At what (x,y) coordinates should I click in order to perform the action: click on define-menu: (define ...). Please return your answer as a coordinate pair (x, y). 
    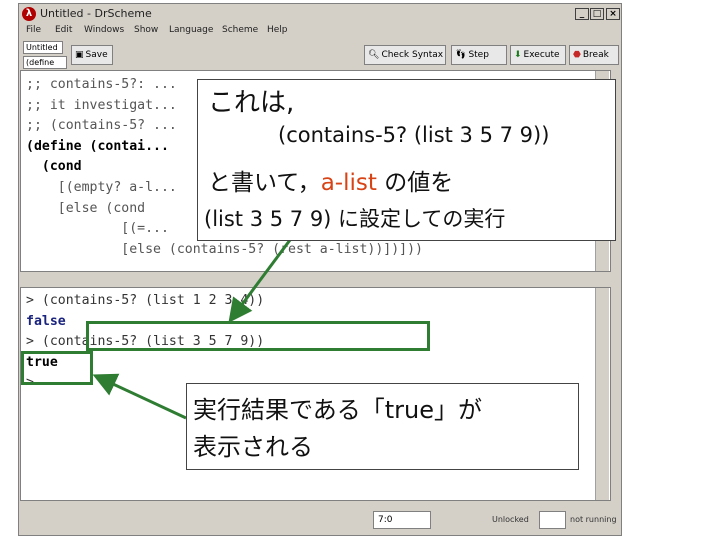
    Looking at the image, I should click on (45, 67).